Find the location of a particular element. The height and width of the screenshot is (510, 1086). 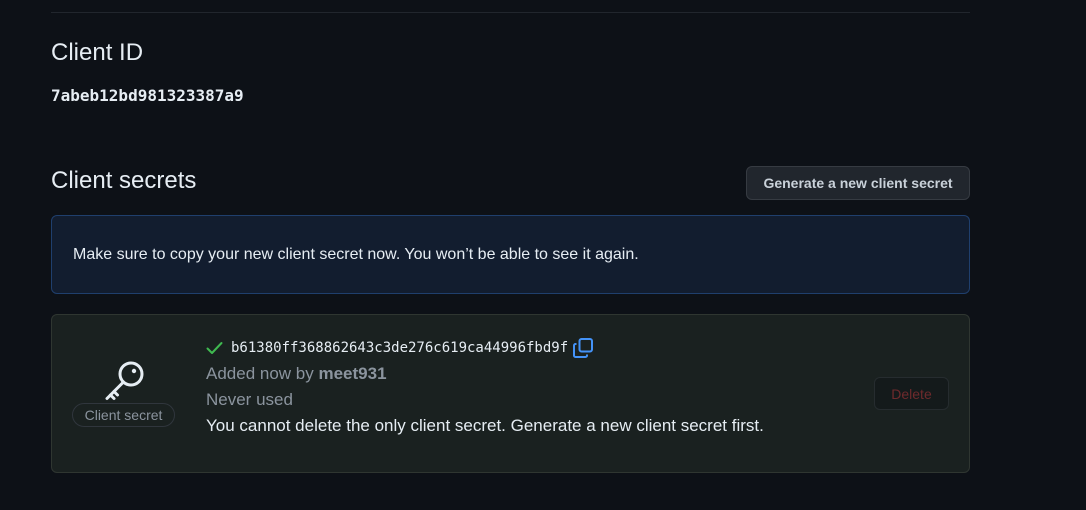

secret-value-row: b61380ff368862643c3de276c619ca44996fbd9f is located at coordinates (485, 348).